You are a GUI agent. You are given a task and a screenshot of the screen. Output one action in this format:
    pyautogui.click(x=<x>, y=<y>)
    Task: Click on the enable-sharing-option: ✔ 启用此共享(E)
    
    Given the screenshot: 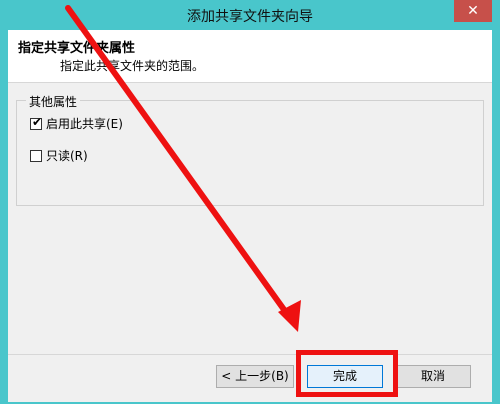 What is the action you would take?
    pyautogui.click(x=76, y=123)
    